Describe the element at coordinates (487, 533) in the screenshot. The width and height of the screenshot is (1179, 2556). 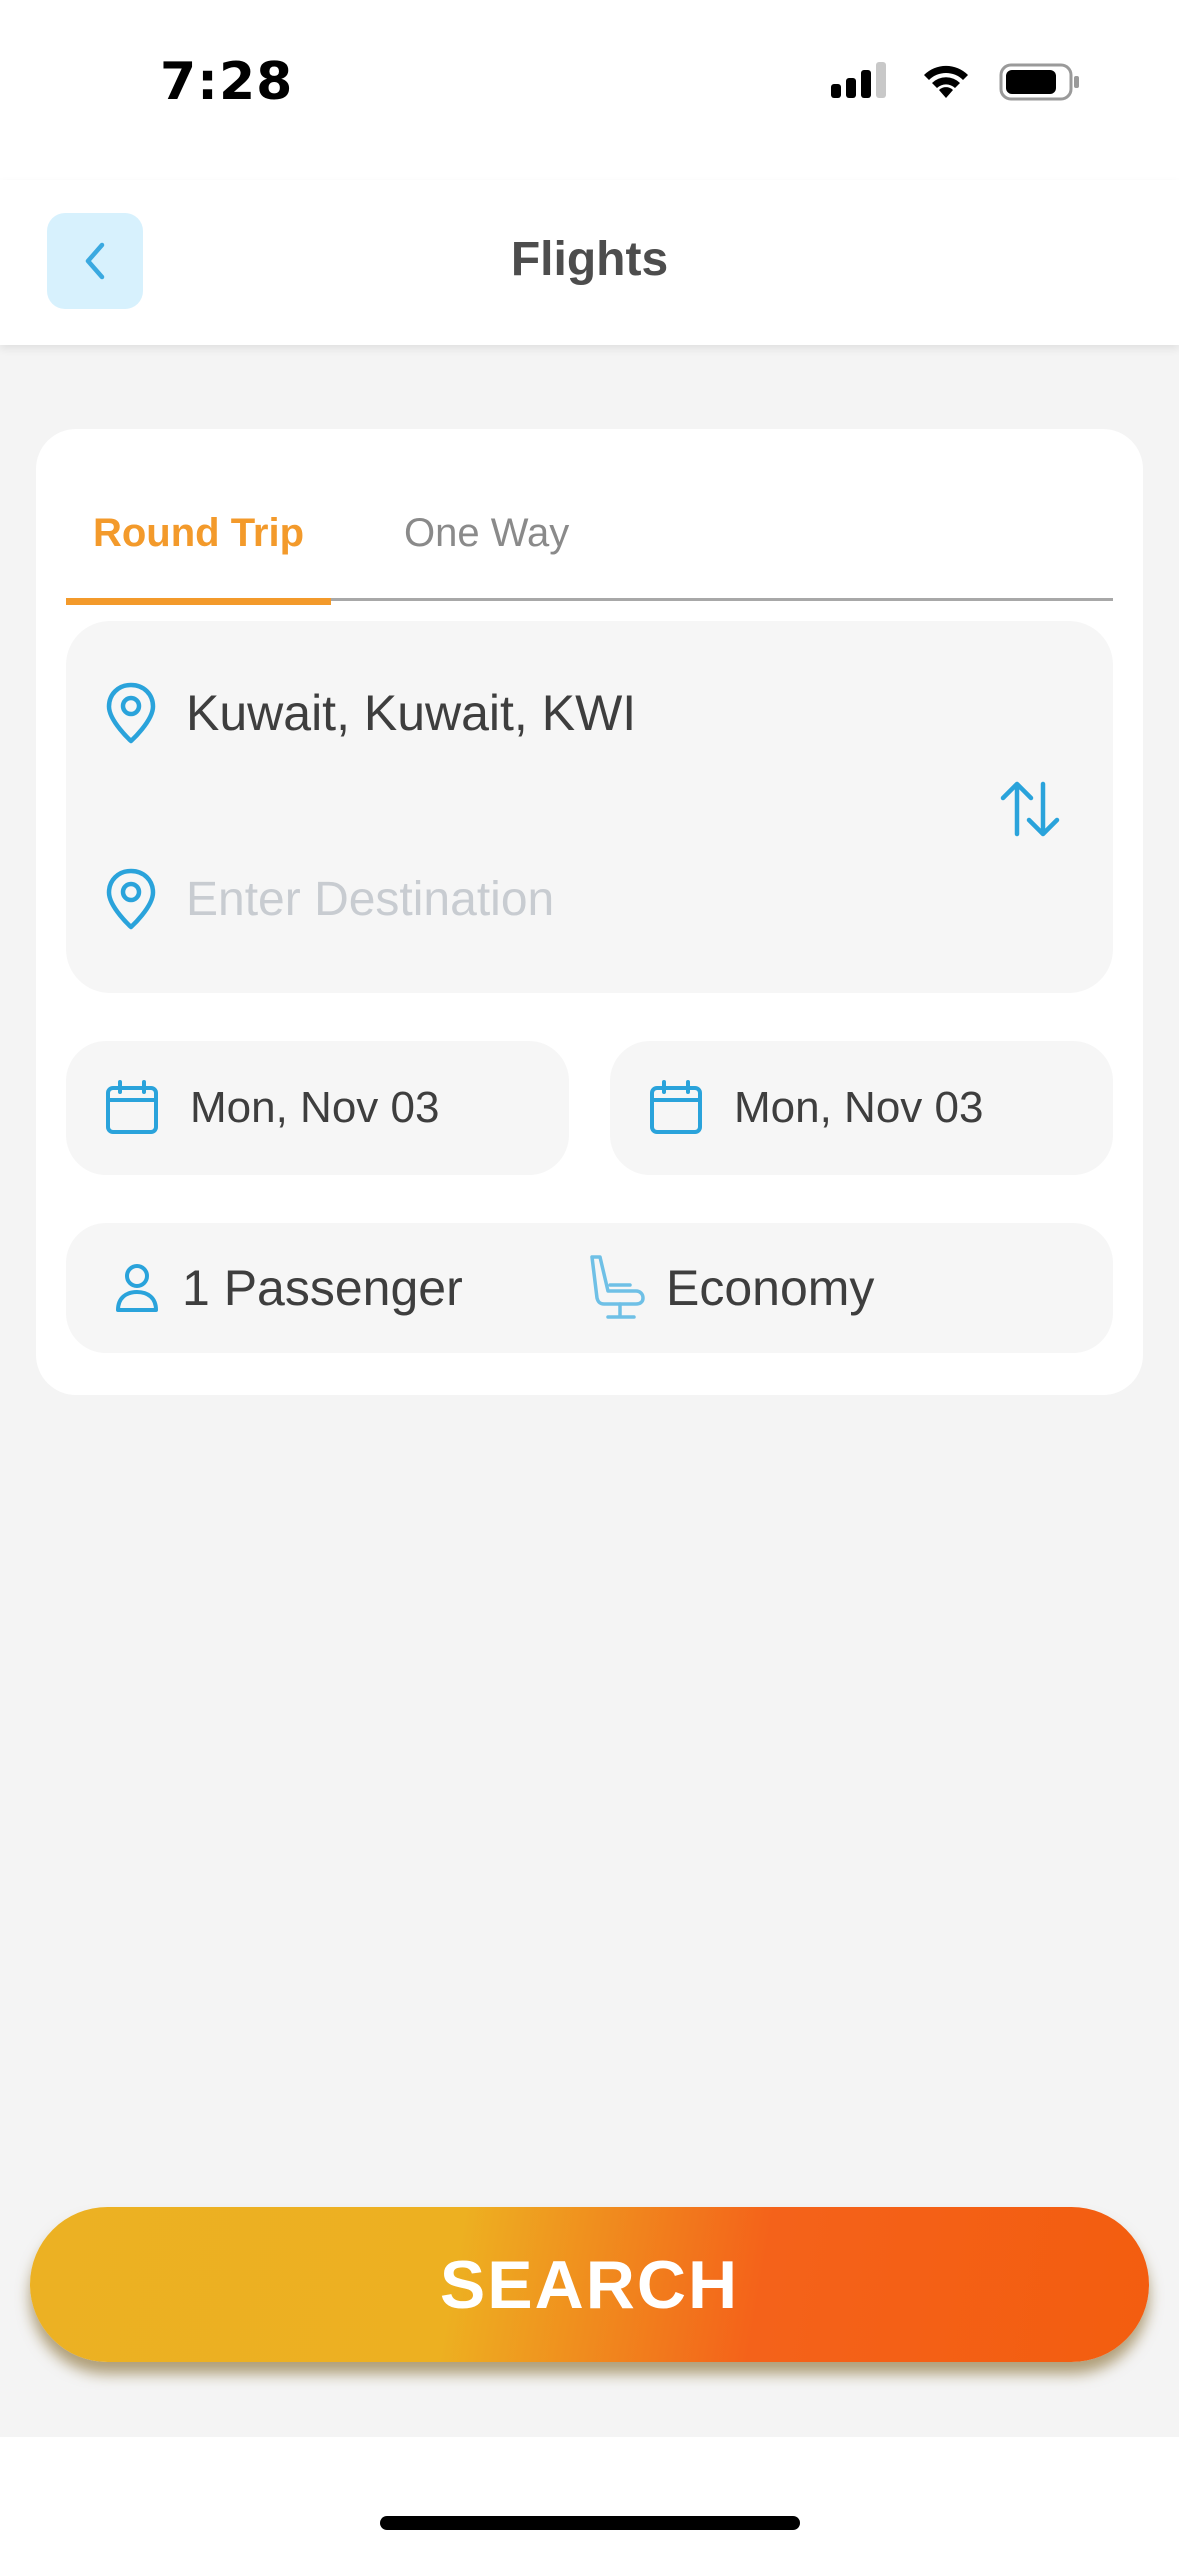
I see `tab-one-way-label: One Way` at that location.